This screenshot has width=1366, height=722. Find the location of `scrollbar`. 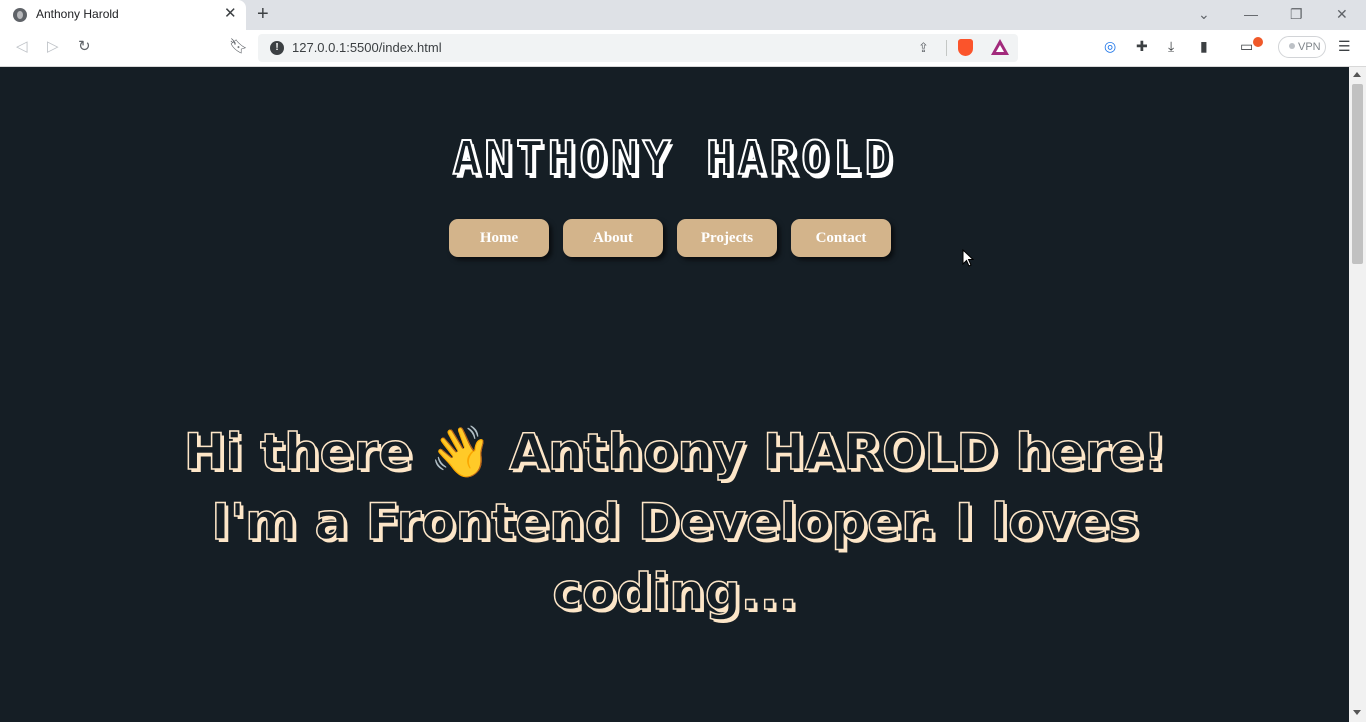

scrollbar is located at coordinates (1357, 394).